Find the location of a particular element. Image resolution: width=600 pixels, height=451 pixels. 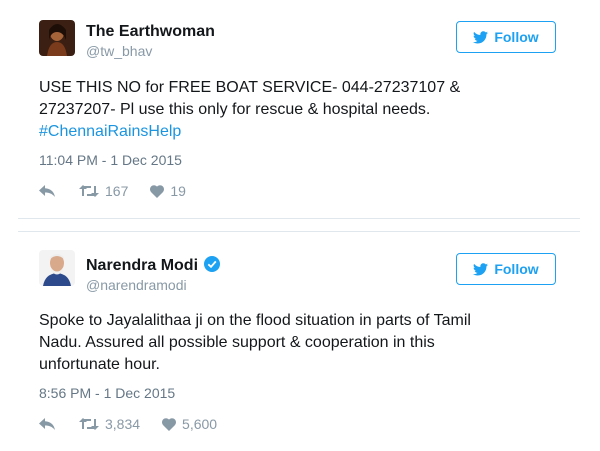

like-count: 19 is located at coordinates (178, 191).